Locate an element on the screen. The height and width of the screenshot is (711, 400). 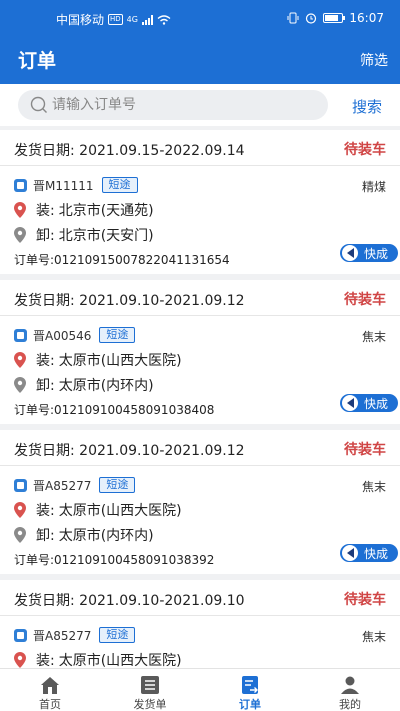
hd-badge: HD is located at coordinates (115, 19).